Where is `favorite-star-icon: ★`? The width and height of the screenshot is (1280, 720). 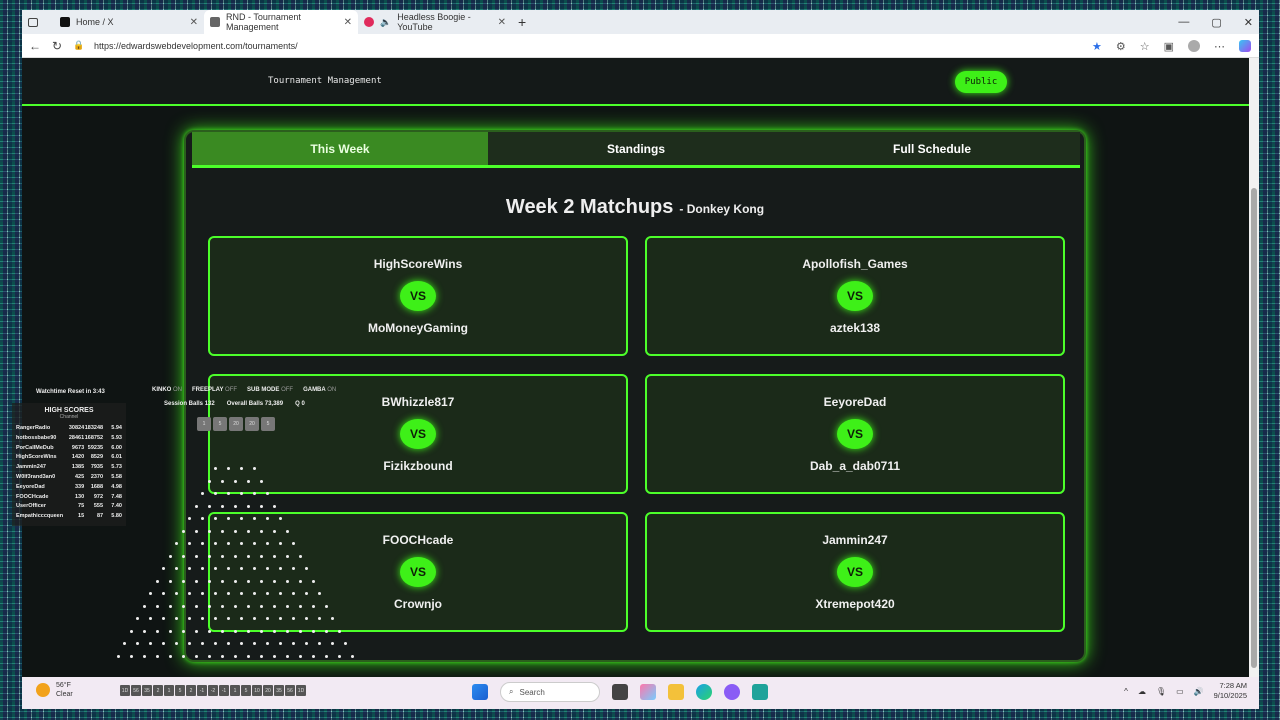 favorite-star-icon: ★ is located at coordinates (1097, 46).